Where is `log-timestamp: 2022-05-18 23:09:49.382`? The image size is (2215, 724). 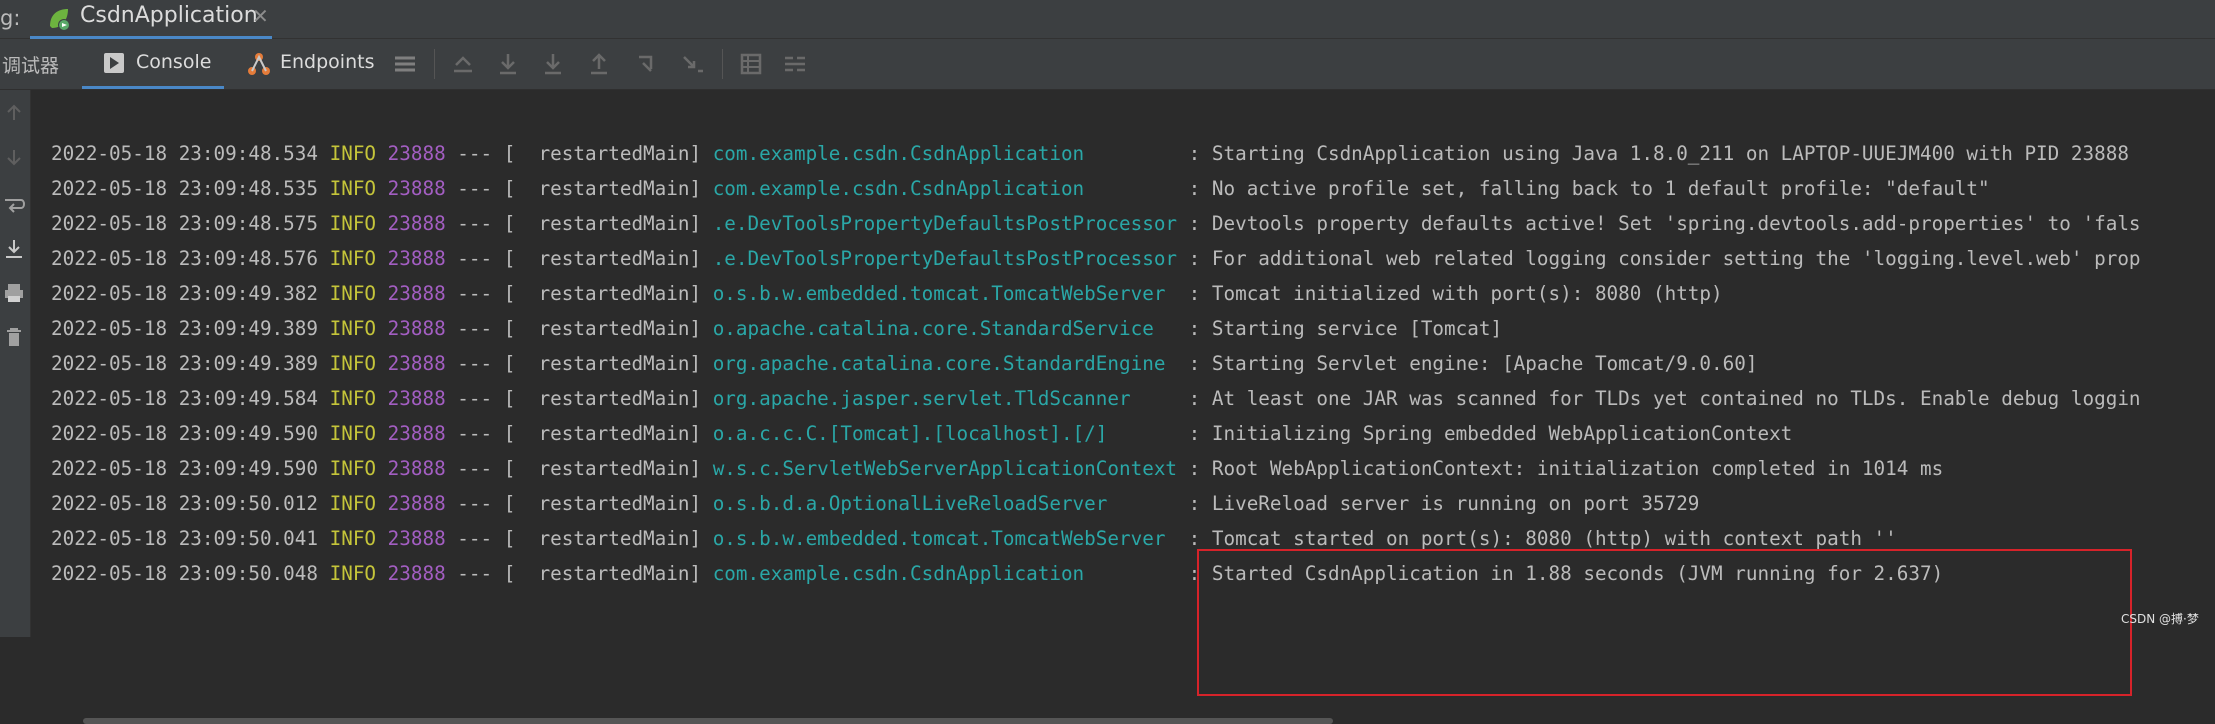
log-timestamp: 2022-05-18 23:09:49.382 is located at coordinates (184, 293).